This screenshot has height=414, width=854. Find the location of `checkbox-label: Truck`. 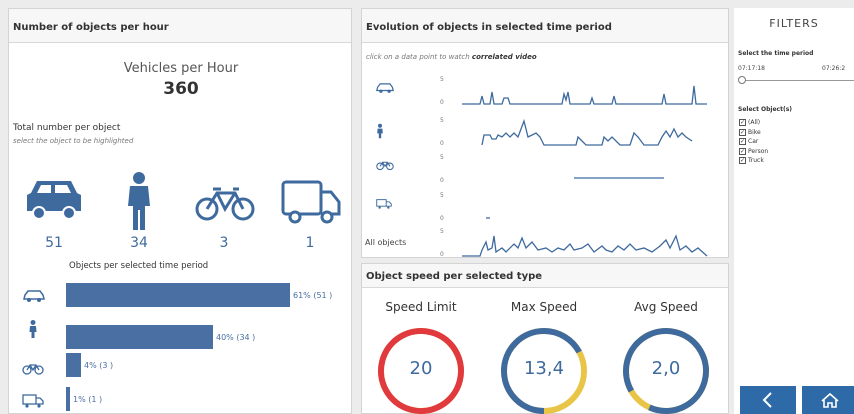

checkbox-label: Truck is located at coordinates (756, 161).